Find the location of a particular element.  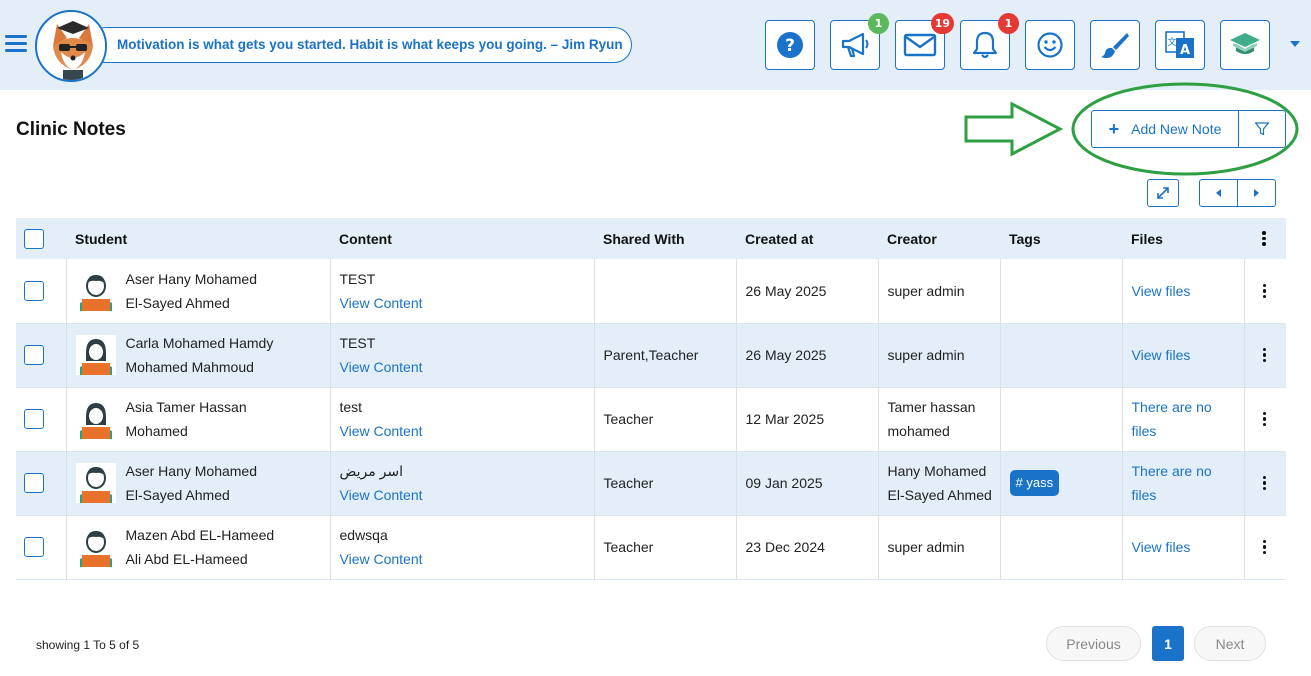

arrow-annotation-icon is located at coordinates (1014, 129).